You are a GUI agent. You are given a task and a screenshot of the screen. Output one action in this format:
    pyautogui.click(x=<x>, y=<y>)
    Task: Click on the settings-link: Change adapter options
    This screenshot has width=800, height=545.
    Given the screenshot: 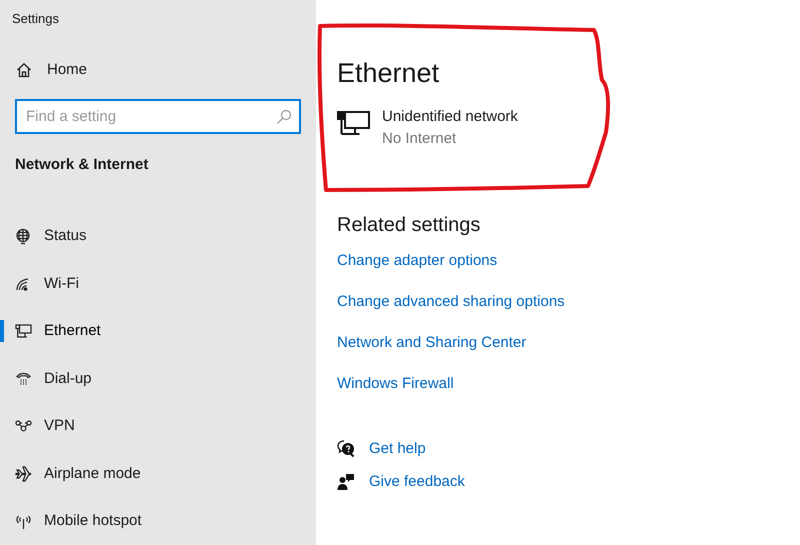 What is the action you would take?
    pyautogui.click(x=417, y=260)
    